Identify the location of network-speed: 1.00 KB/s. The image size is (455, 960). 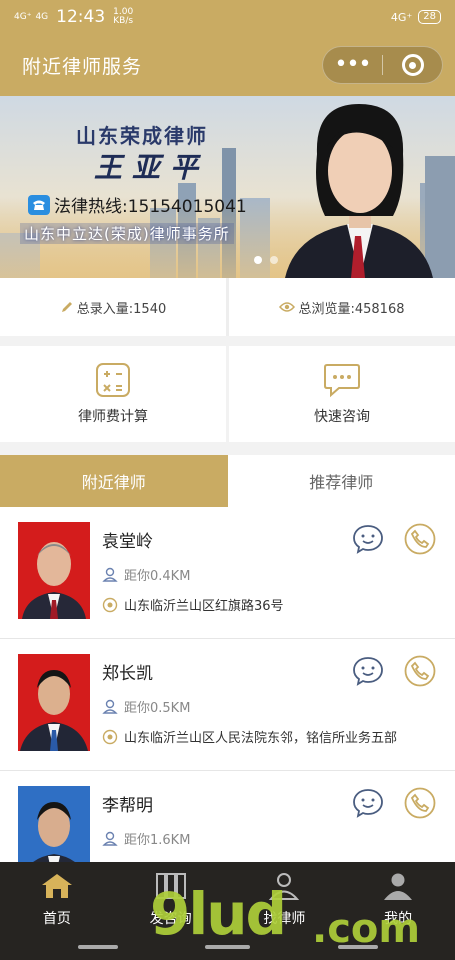
(123, 16).